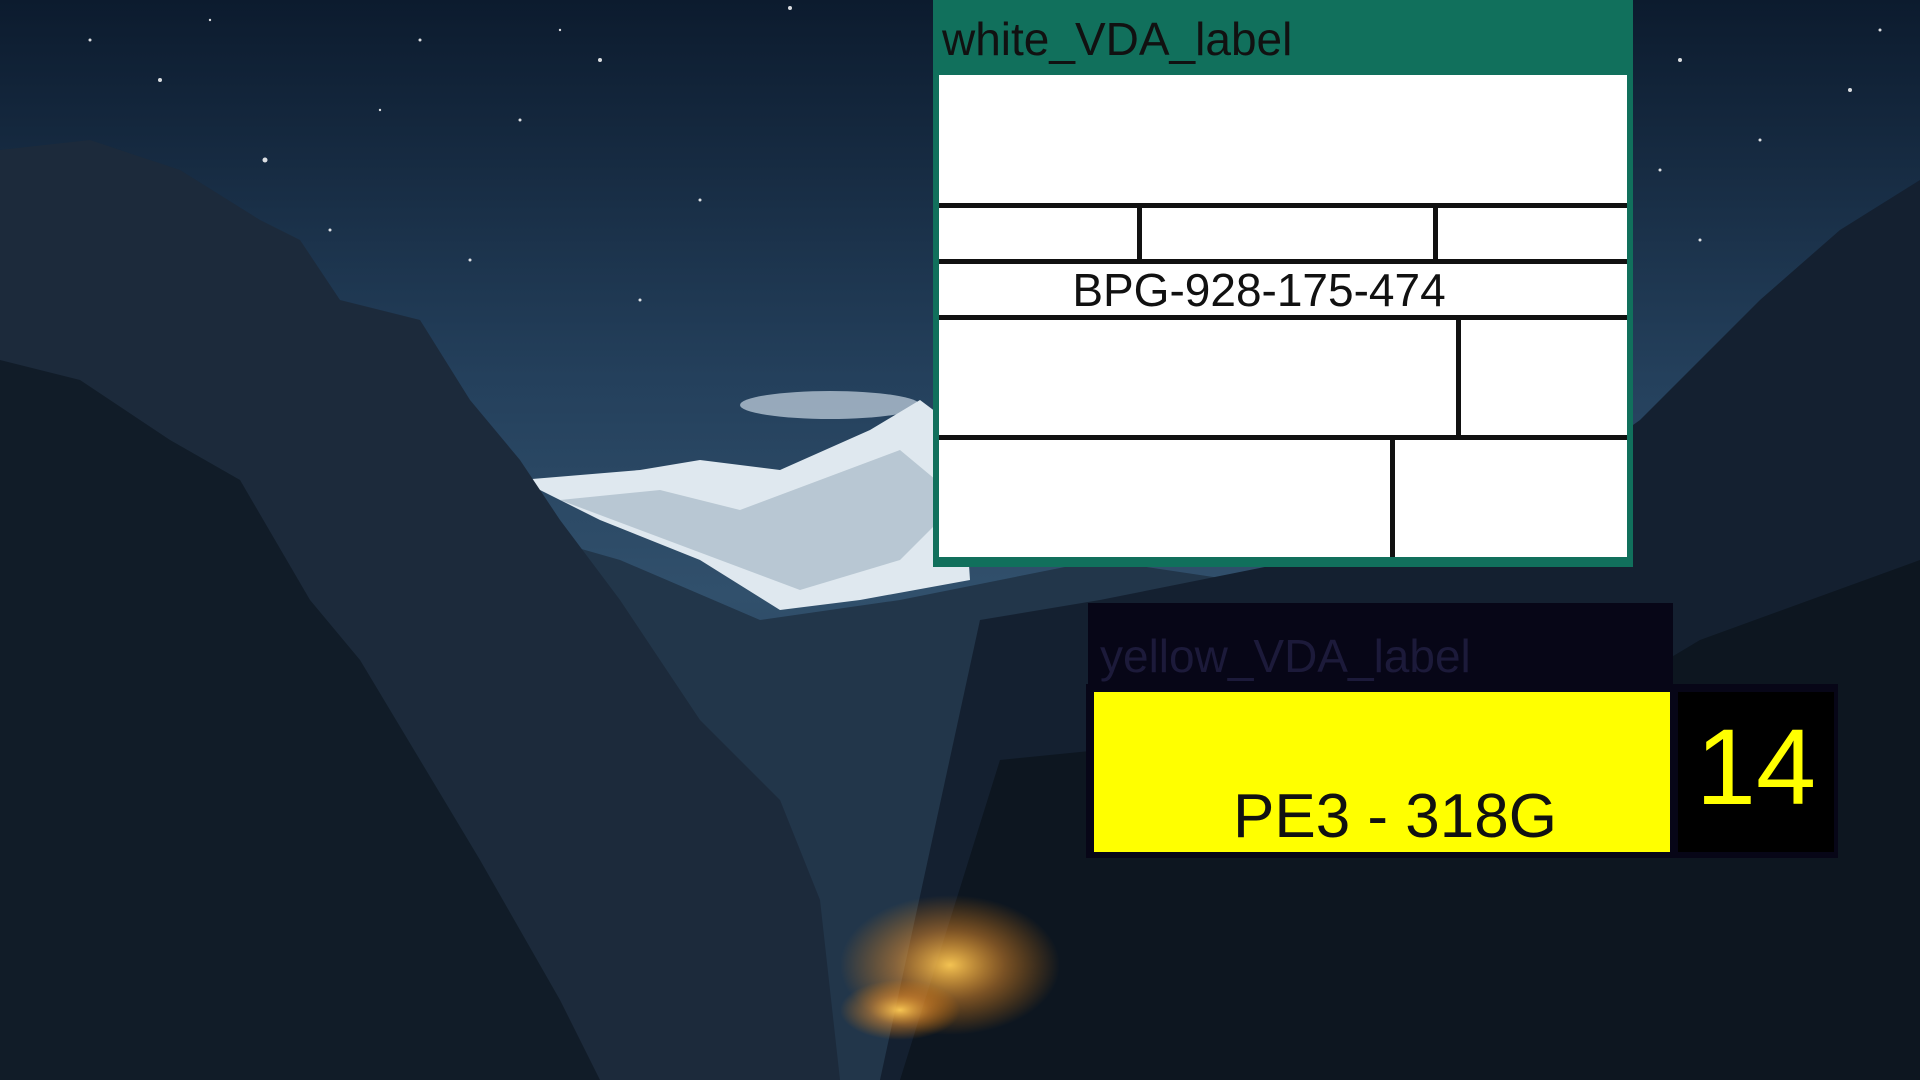 The width and height of the screenshot is (1920, 1080). Describe the element at coordinates (1395, 816) in the screenshot. I see `plate-text: PE3 - 318G` at that location.